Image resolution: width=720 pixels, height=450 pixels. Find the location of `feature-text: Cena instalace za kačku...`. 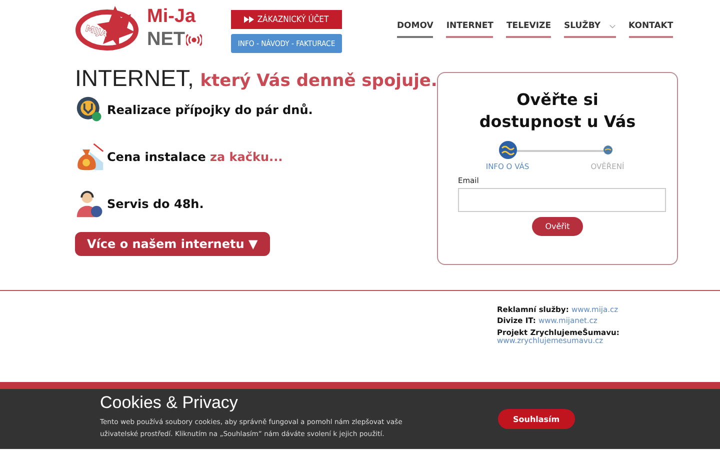

feature-text: Cena instalace za kačku... is located at coordinates (195, 157).